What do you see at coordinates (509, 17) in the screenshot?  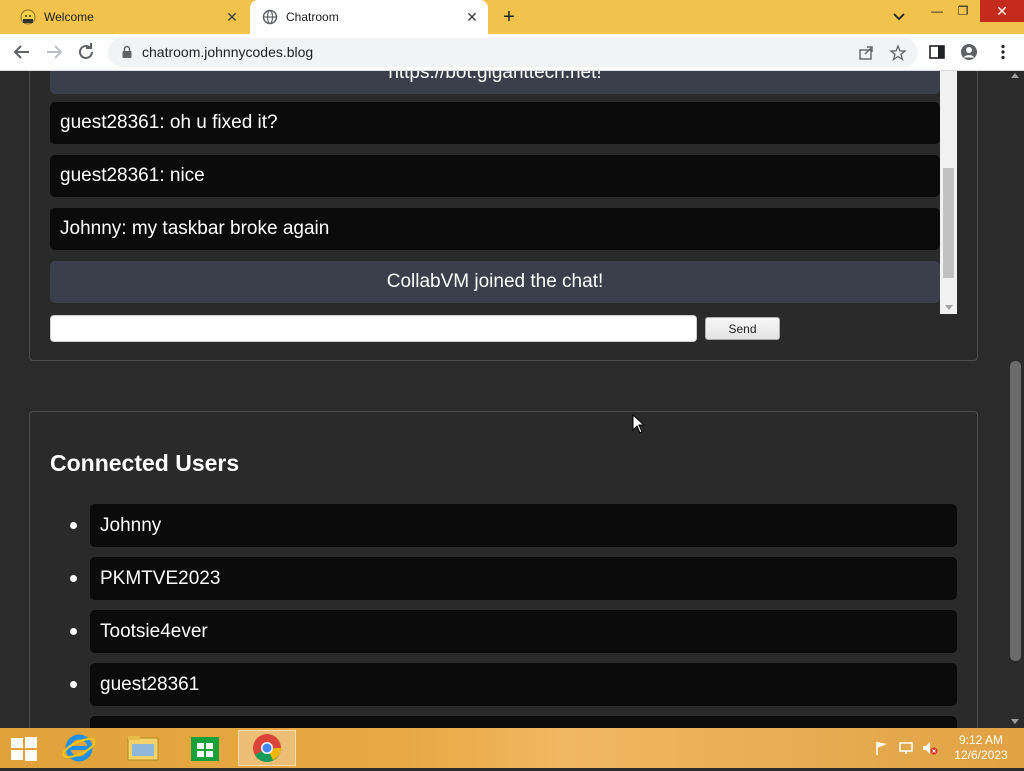 I see `new-tab-plus-icon: +` at bounding box center [509, 17].